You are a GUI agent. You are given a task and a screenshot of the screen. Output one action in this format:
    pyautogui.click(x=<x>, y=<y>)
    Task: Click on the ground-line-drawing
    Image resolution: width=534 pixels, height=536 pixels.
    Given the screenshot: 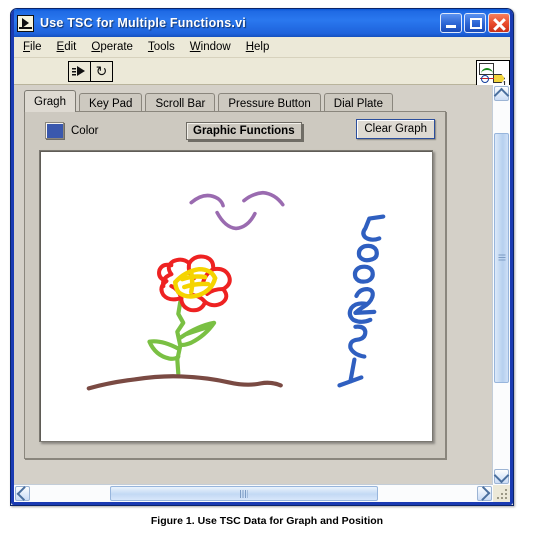 What is the action you would take?
    pyautogui.click(x=184, y=382)
    